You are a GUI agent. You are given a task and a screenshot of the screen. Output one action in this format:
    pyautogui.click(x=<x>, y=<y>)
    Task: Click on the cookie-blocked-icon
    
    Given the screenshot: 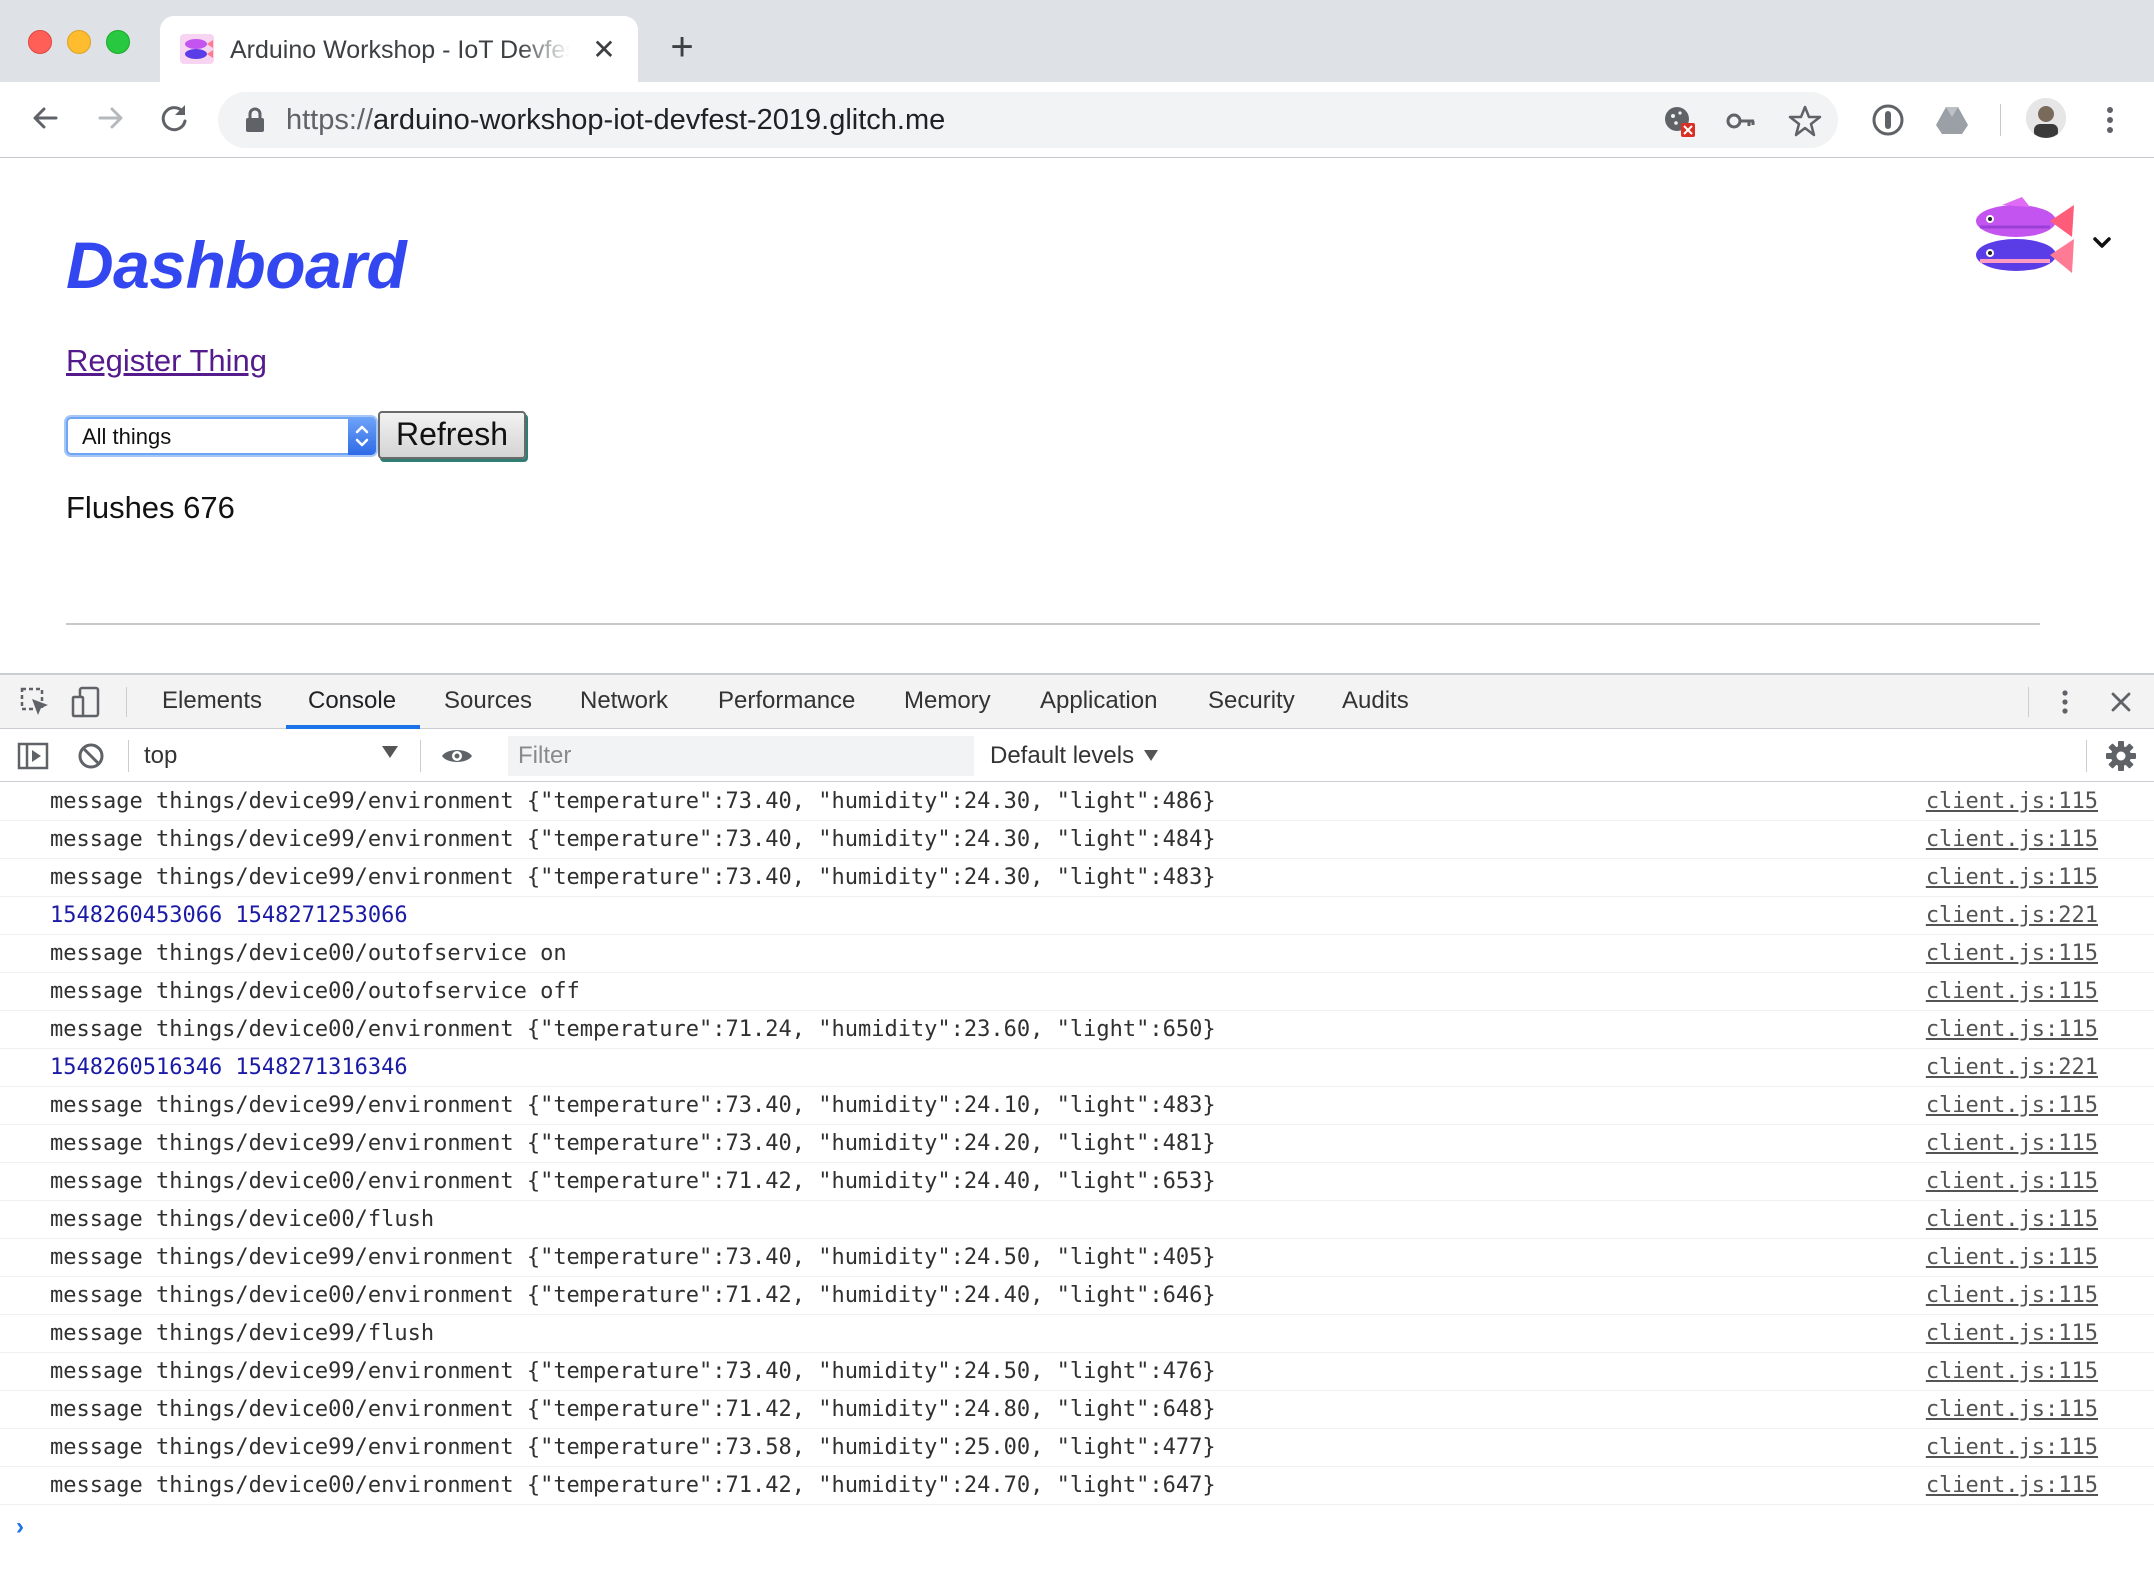 What is the action you would take?
    pyautogui.click(x=1679, y=121)
    